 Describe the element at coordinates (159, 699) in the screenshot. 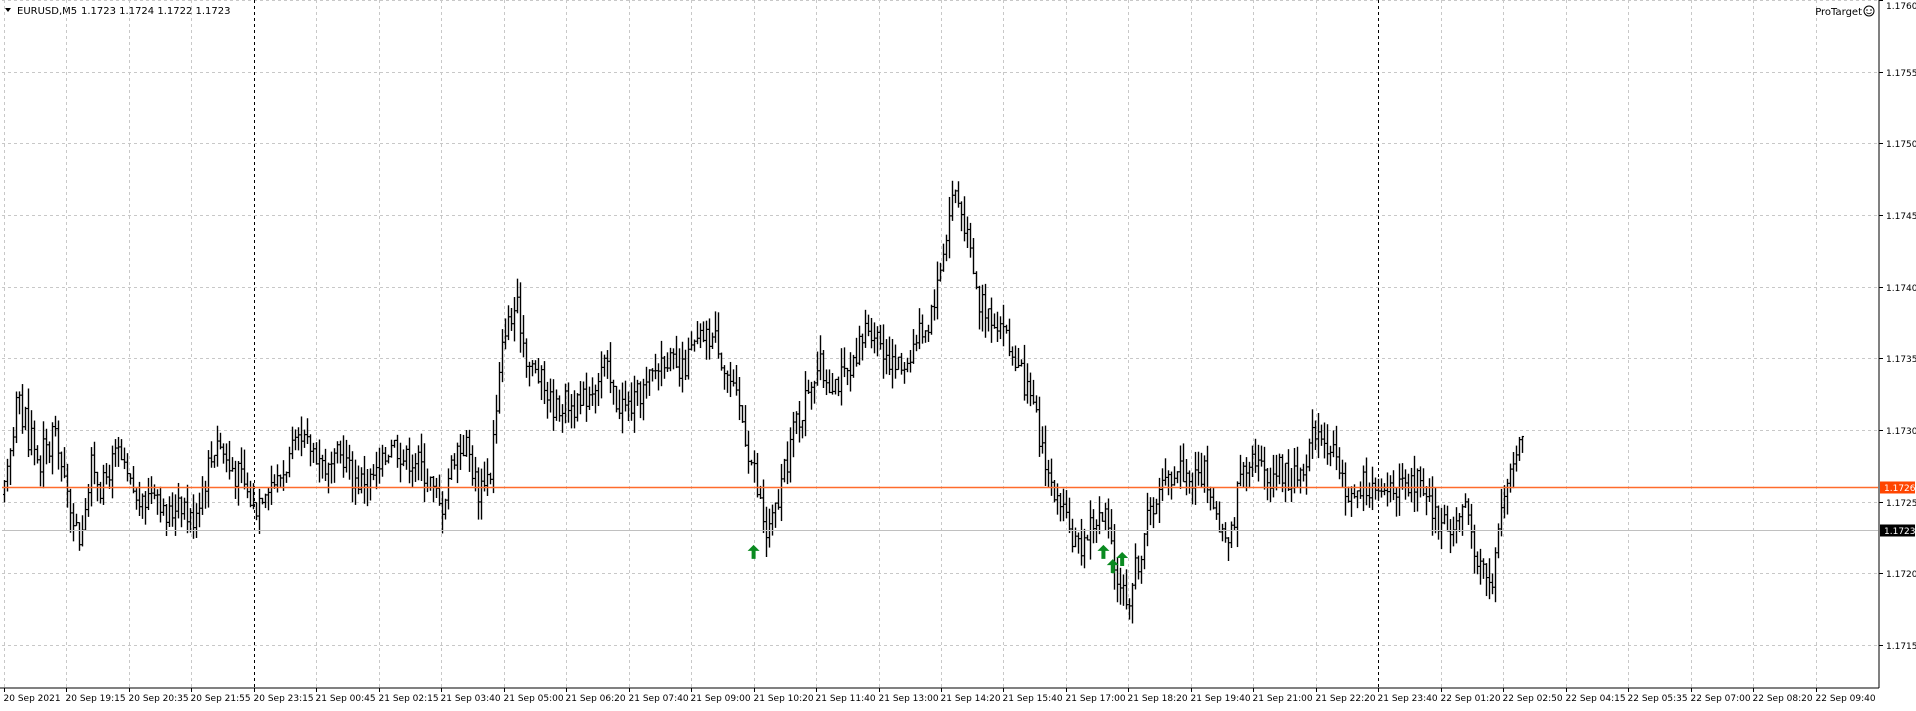

I see `time-tick-label: 20 Sep 20:35` at that location.